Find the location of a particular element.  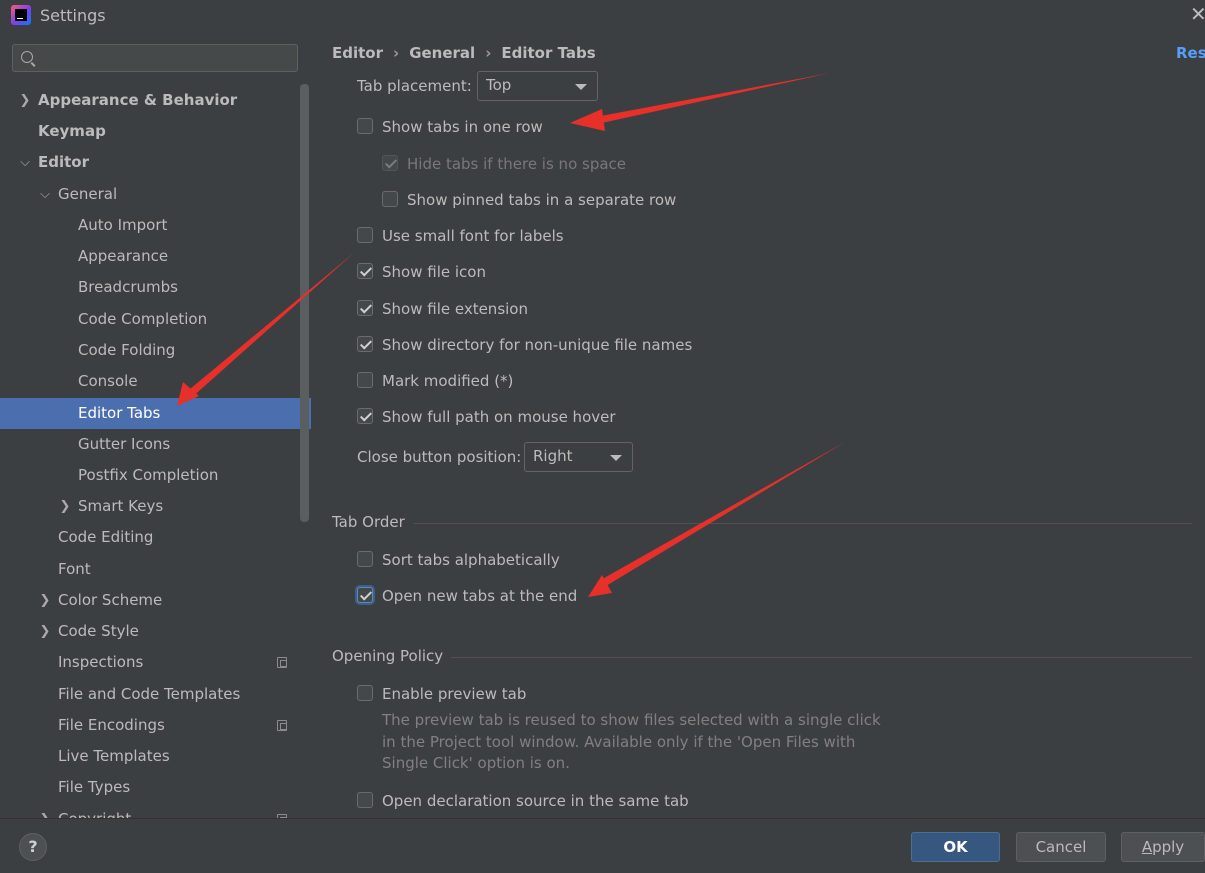

sidebar-item-label: Editor is located at coordinates (63, 162).